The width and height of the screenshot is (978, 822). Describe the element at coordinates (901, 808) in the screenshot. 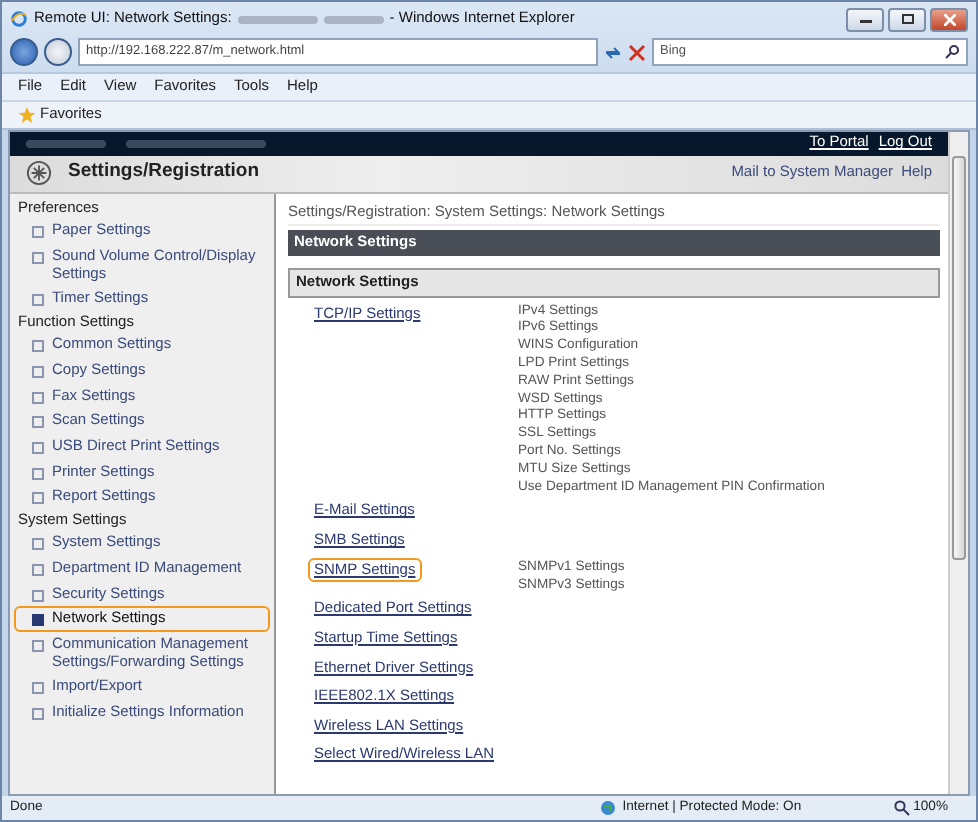

I see `magnifier-icon` at that location.